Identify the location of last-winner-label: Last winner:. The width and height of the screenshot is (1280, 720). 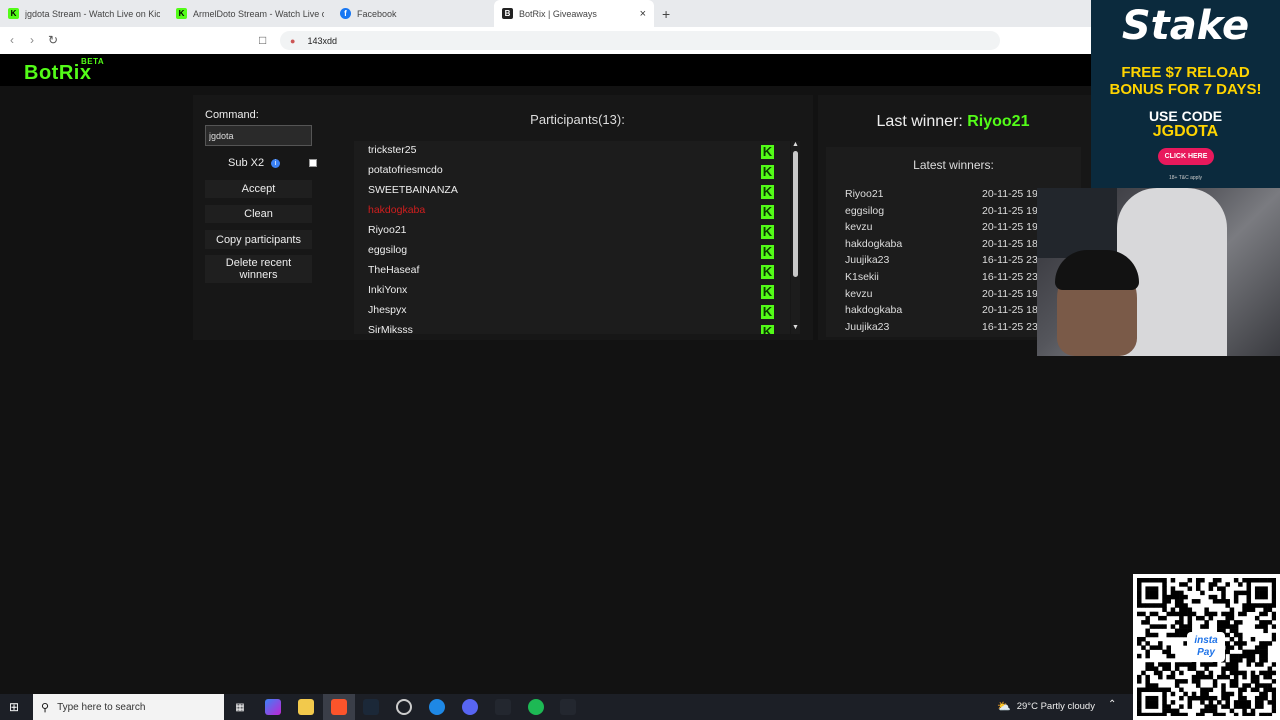
(919, 121).